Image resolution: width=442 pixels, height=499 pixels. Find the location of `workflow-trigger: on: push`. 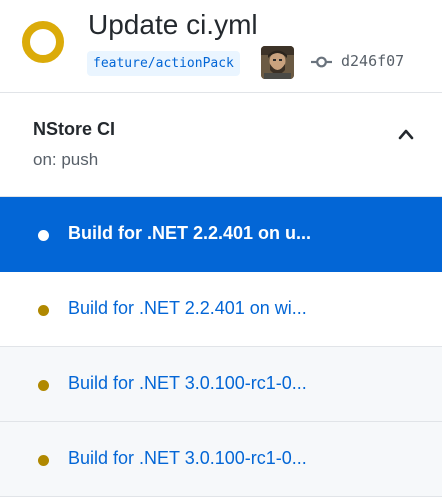

workflow-trigger: on: push is located at coordinates (66, 159).